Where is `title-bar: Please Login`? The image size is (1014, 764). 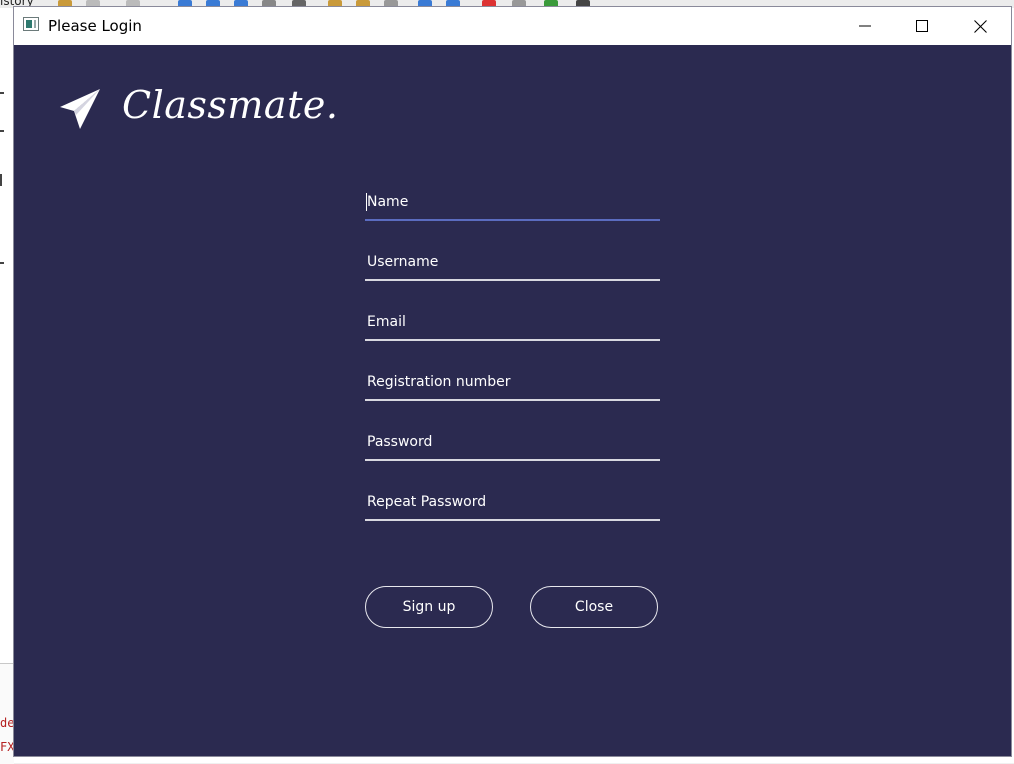
title-bar: Please Login is located at coordinates (512, 26).